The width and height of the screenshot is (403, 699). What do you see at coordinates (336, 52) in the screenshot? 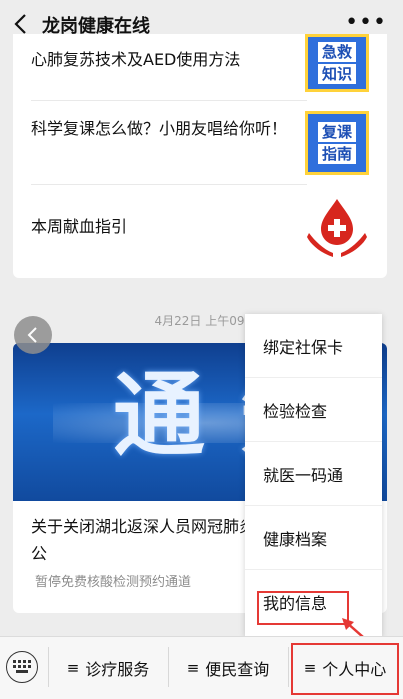
I see `thumbnail-text: 急救` at bounding box center [336, 52].